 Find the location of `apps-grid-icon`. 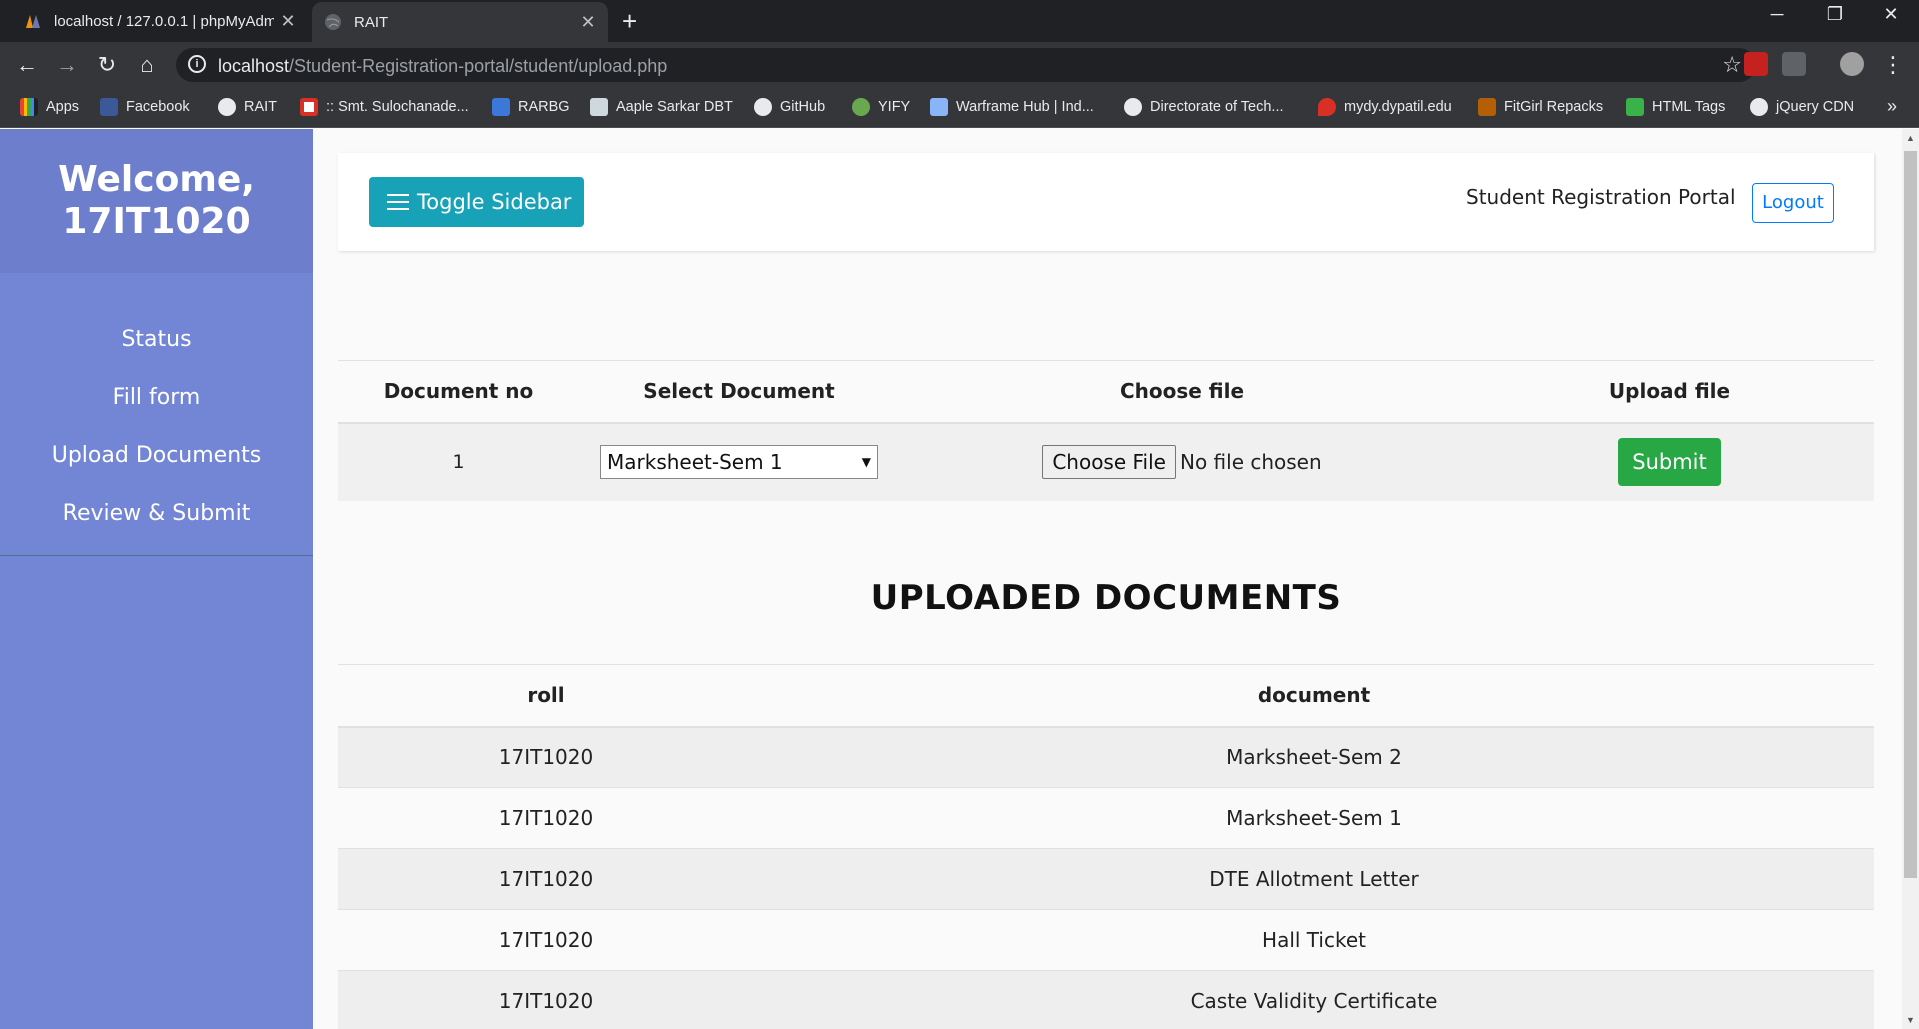

apps-grid-icon is located at coordinates (29, 107).